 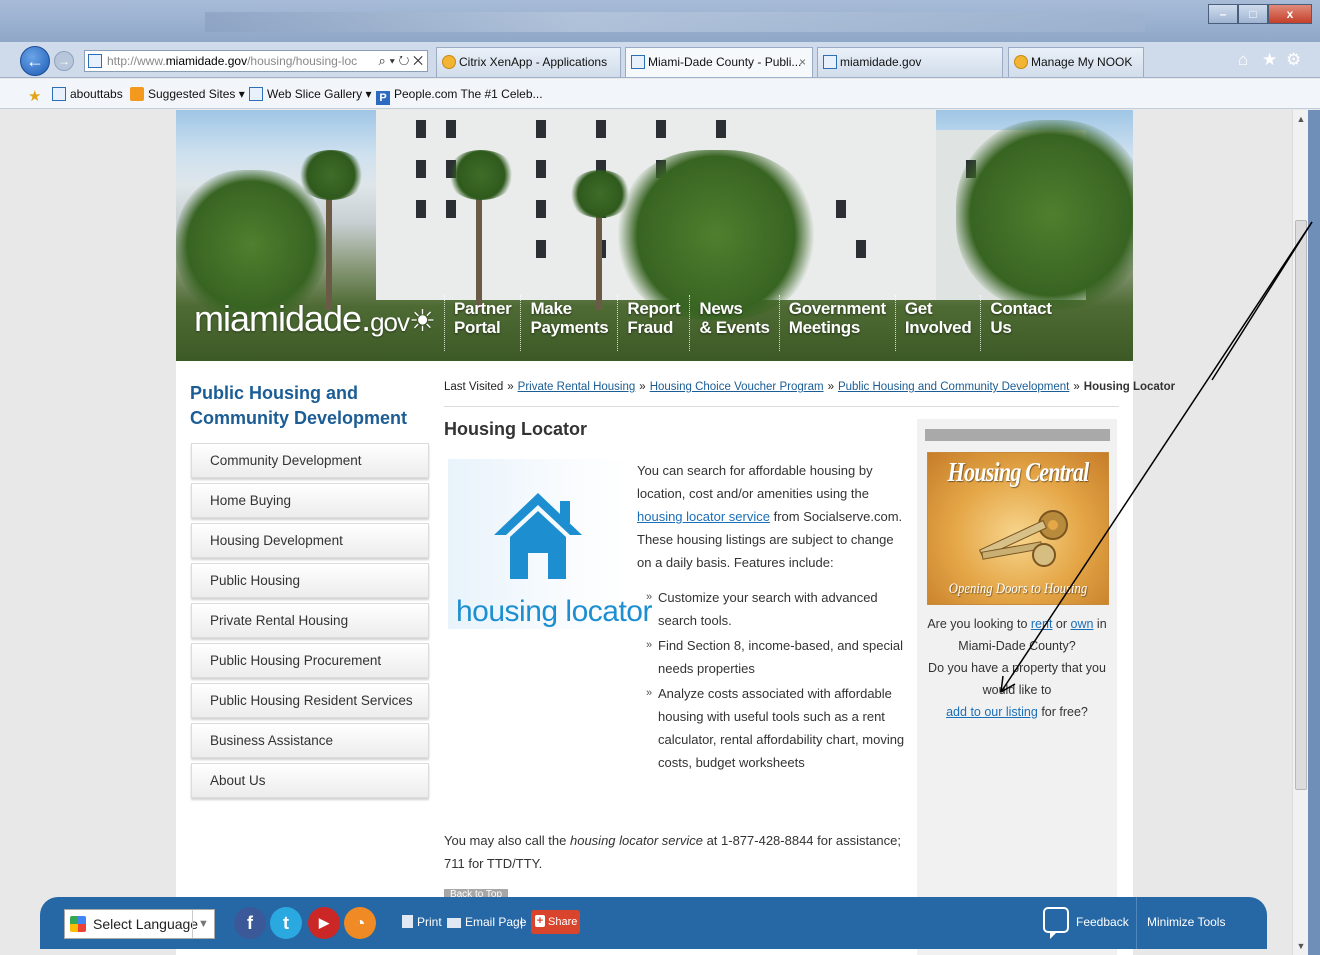 What do you see at coordinates (250, 923) in the screenshot?
I see `facebook-icon: f` at bounding box center [250, 923].